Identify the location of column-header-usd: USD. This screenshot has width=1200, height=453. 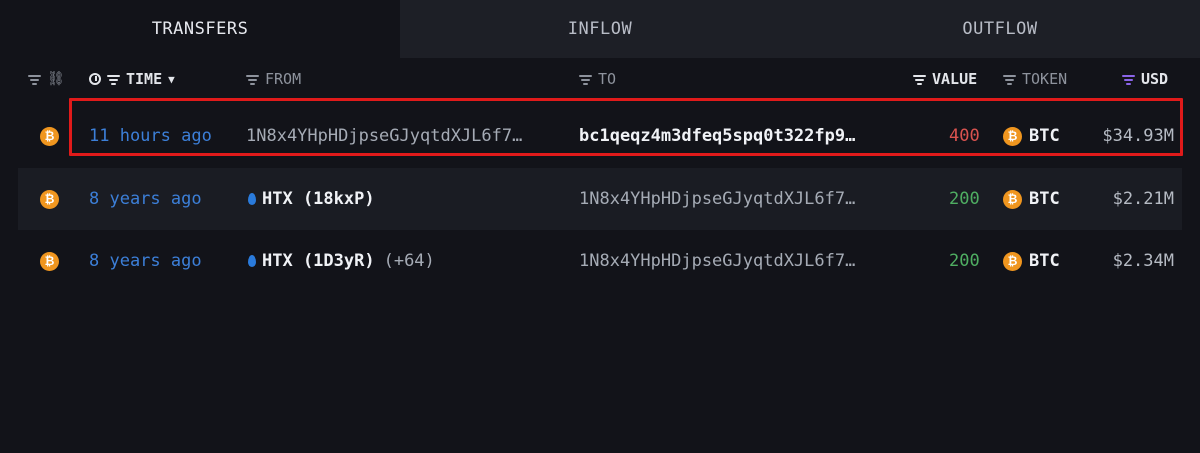
(1145, 79).